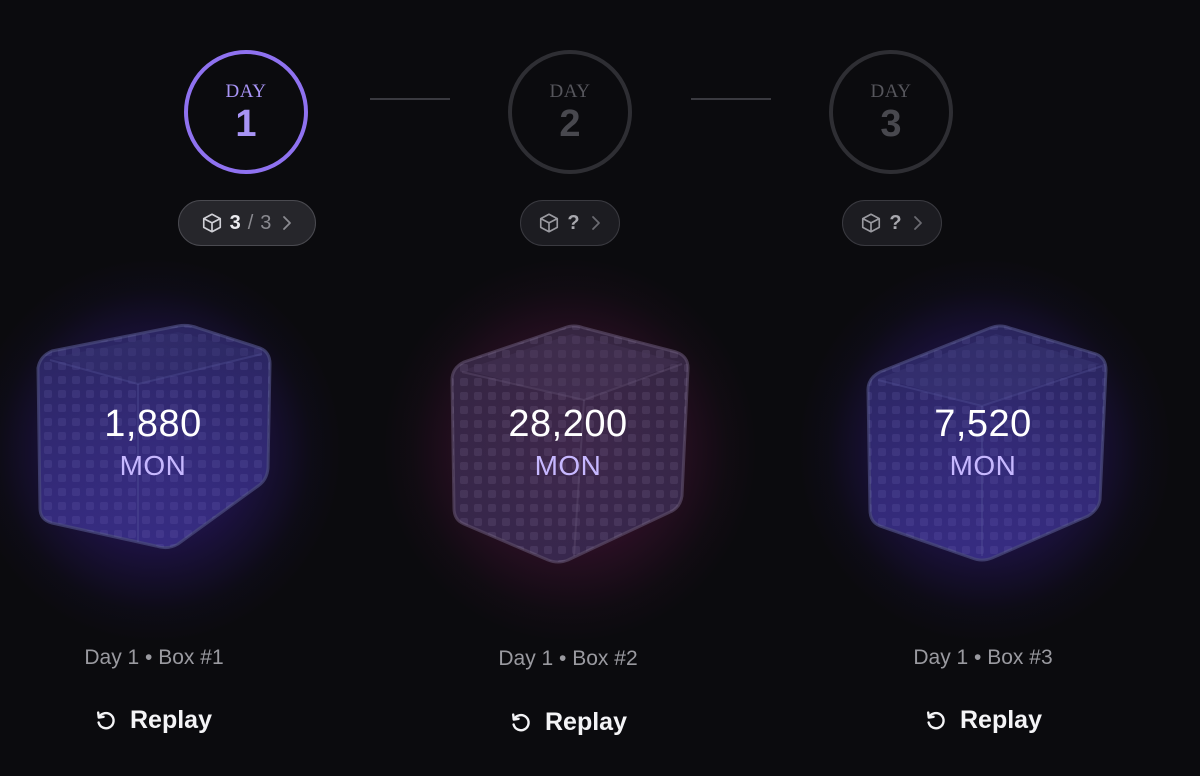 The image size is (1200, 776). I want to click on day-3-box-count-pill: ?, so click(892, 223).